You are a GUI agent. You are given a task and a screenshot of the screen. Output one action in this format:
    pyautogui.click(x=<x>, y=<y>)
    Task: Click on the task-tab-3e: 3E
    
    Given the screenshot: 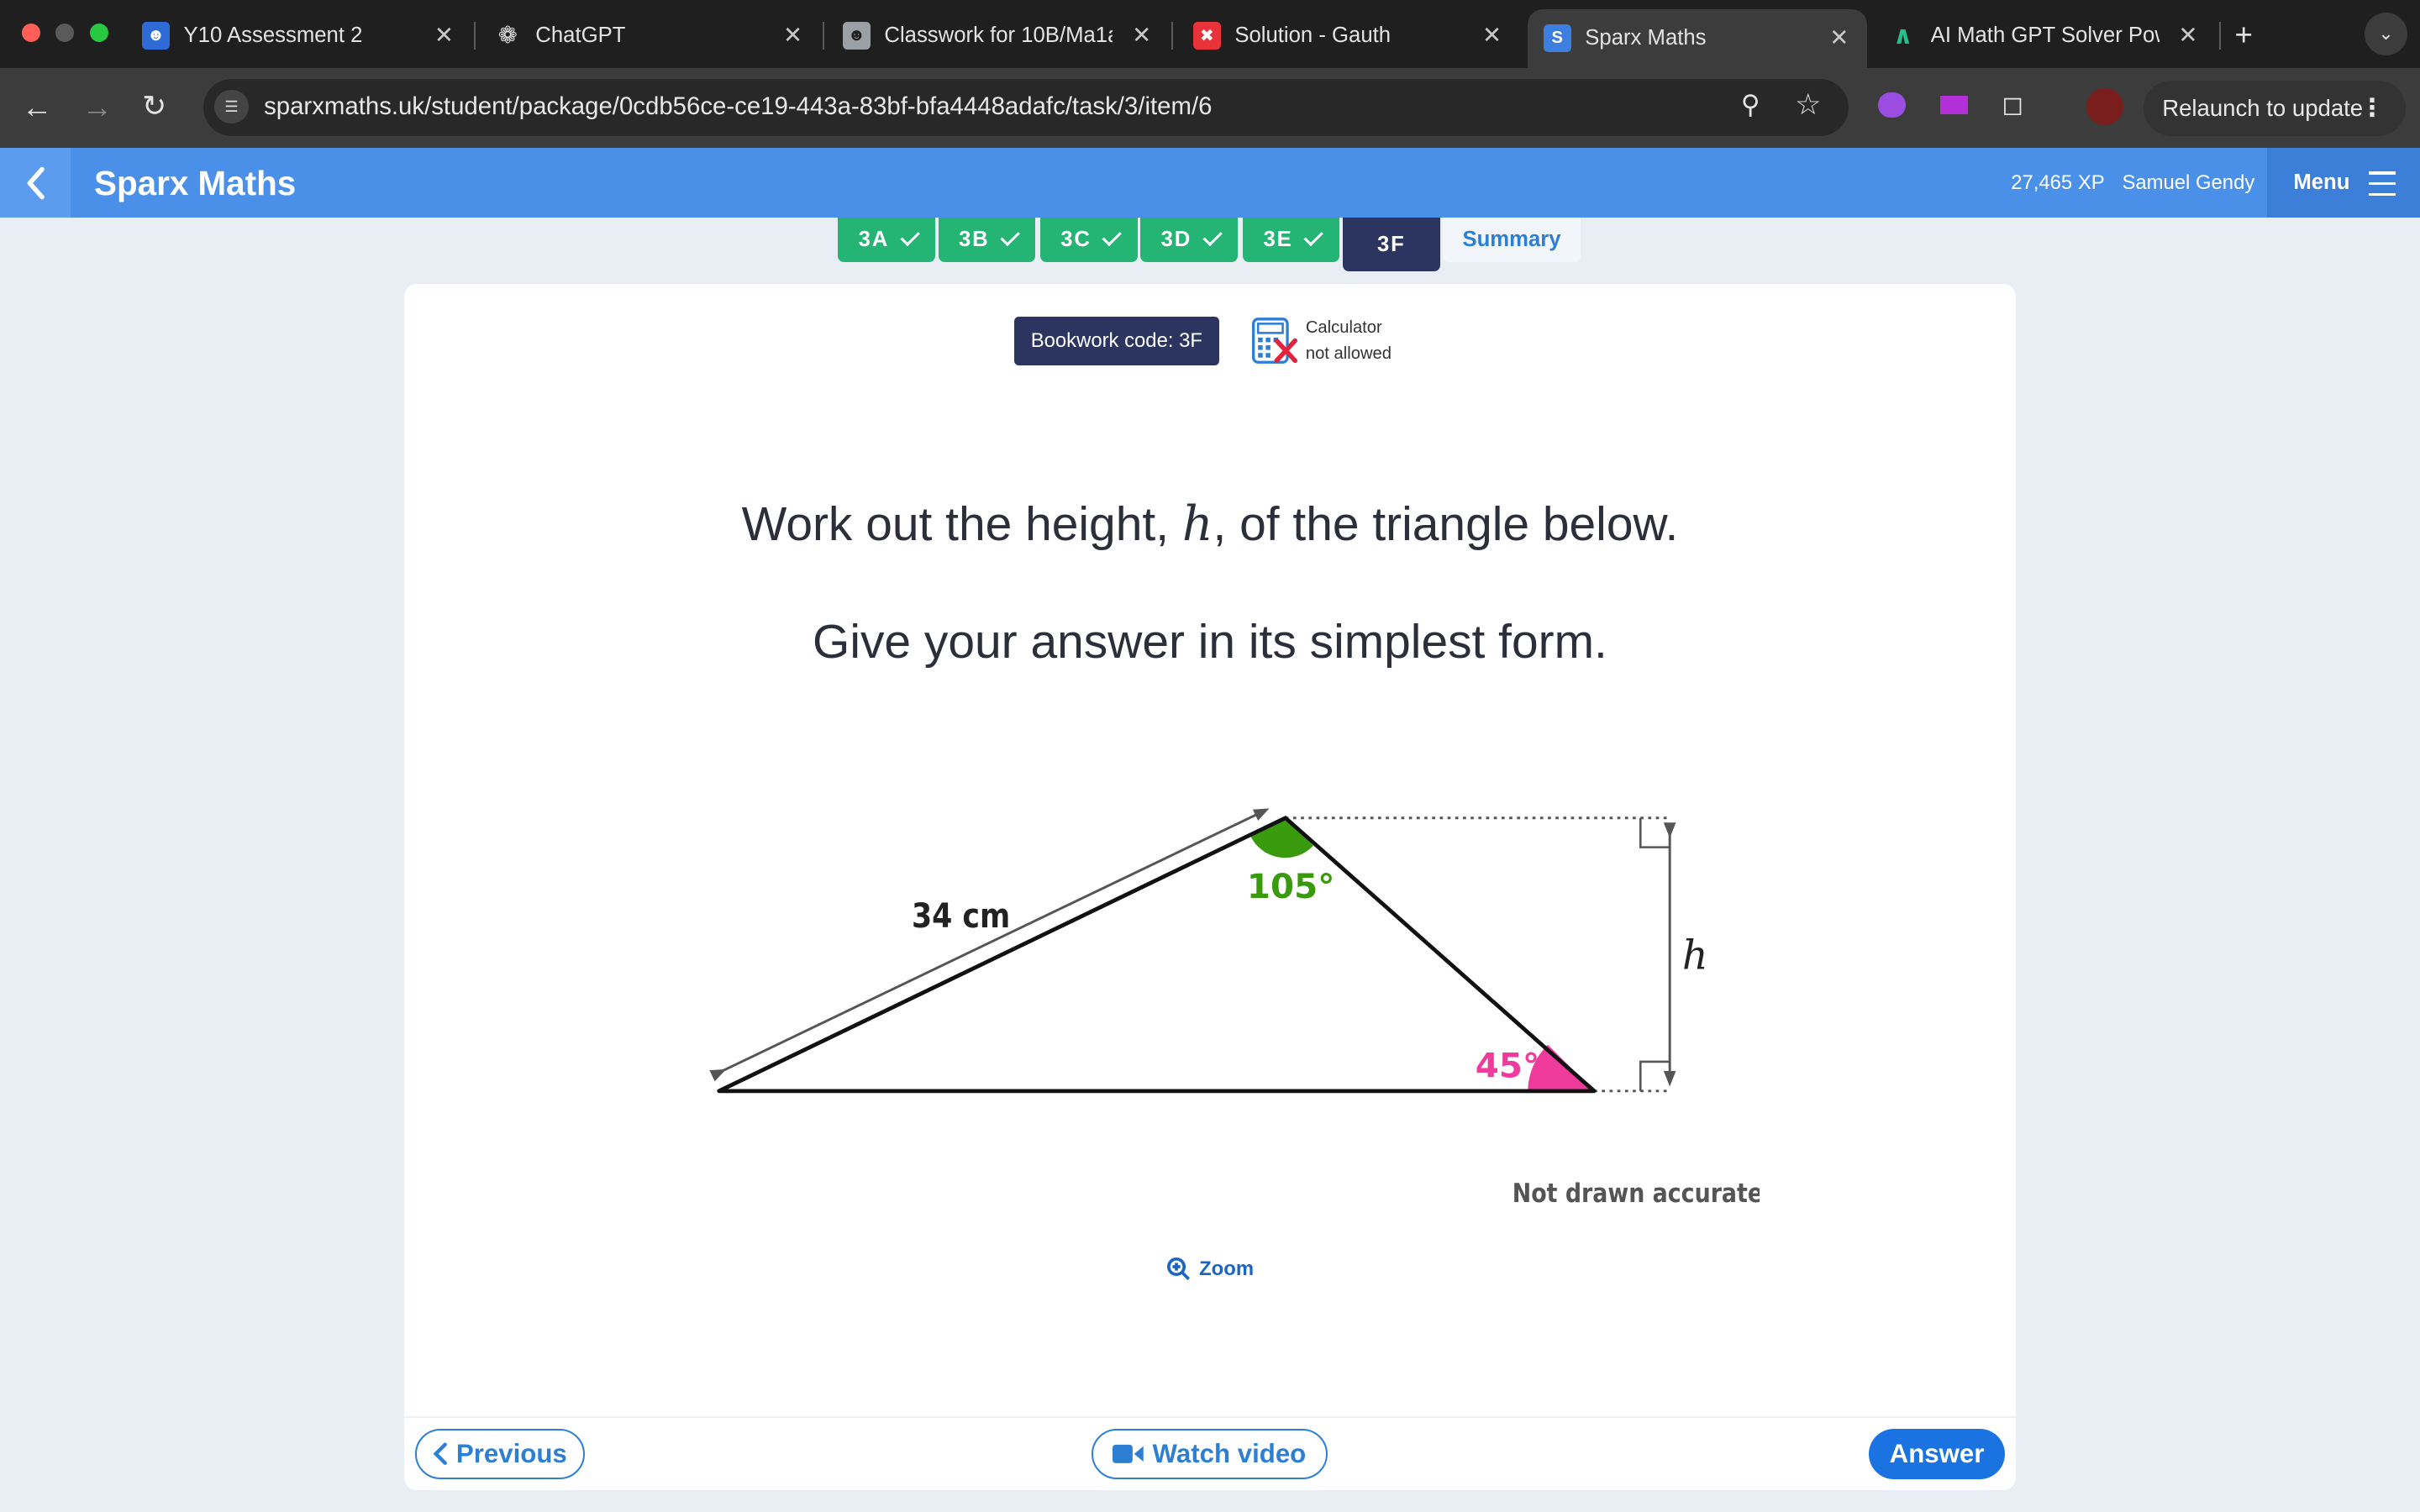 What is the action you would take?
    pyautogui.click(x=1291, y=240)
    